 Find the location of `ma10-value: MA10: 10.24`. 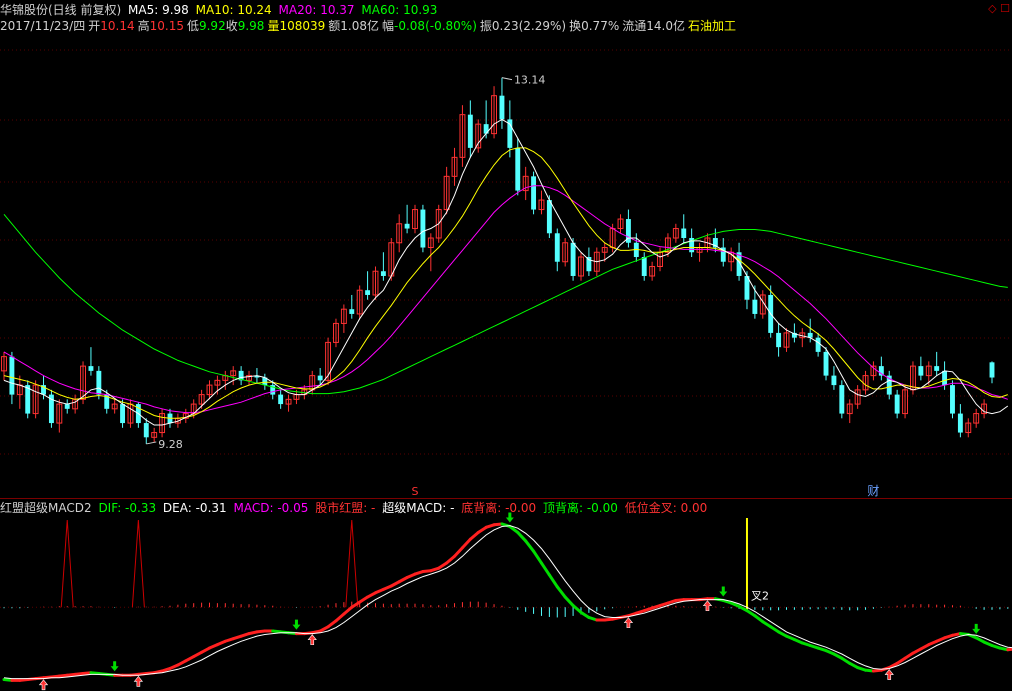

ma10-value: MA10: 10.24 is located at coordinates (233, 10).